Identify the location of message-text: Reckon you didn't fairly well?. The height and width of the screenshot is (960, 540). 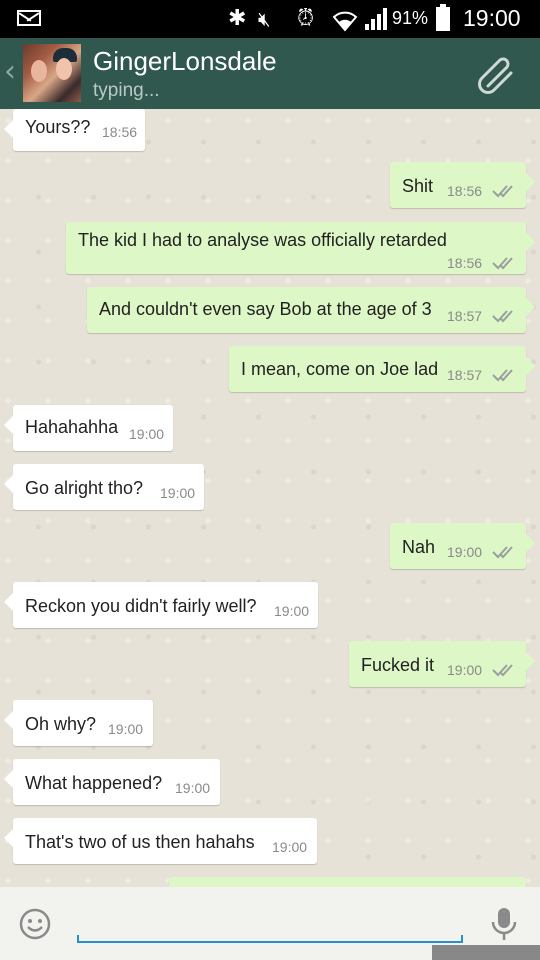
(141, 606).